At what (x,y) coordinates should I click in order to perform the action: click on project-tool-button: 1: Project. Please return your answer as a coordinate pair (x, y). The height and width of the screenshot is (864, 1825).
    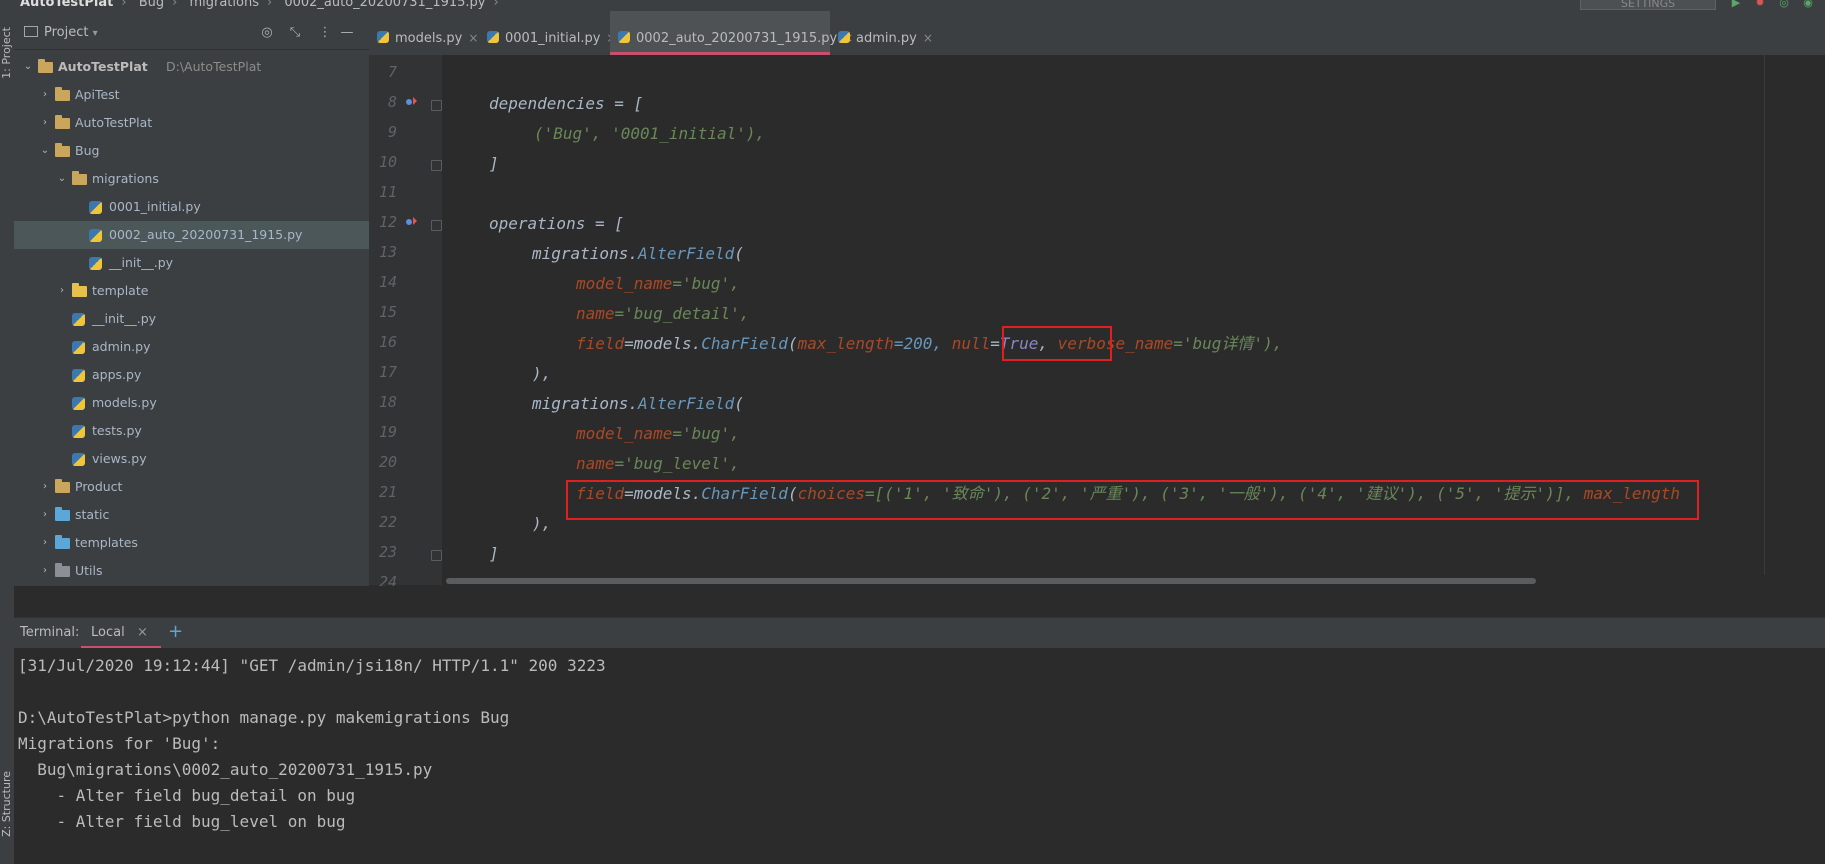
    Looking at the image, I should click on (7, 53).